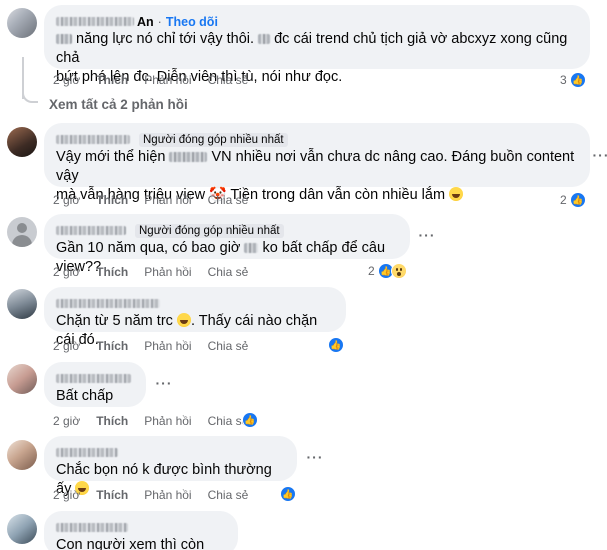 This screenshot has width=607, height=550. I want to click on comment-text-segment: Gần 10 năm qua, có bao giờ, so click(148, 248).